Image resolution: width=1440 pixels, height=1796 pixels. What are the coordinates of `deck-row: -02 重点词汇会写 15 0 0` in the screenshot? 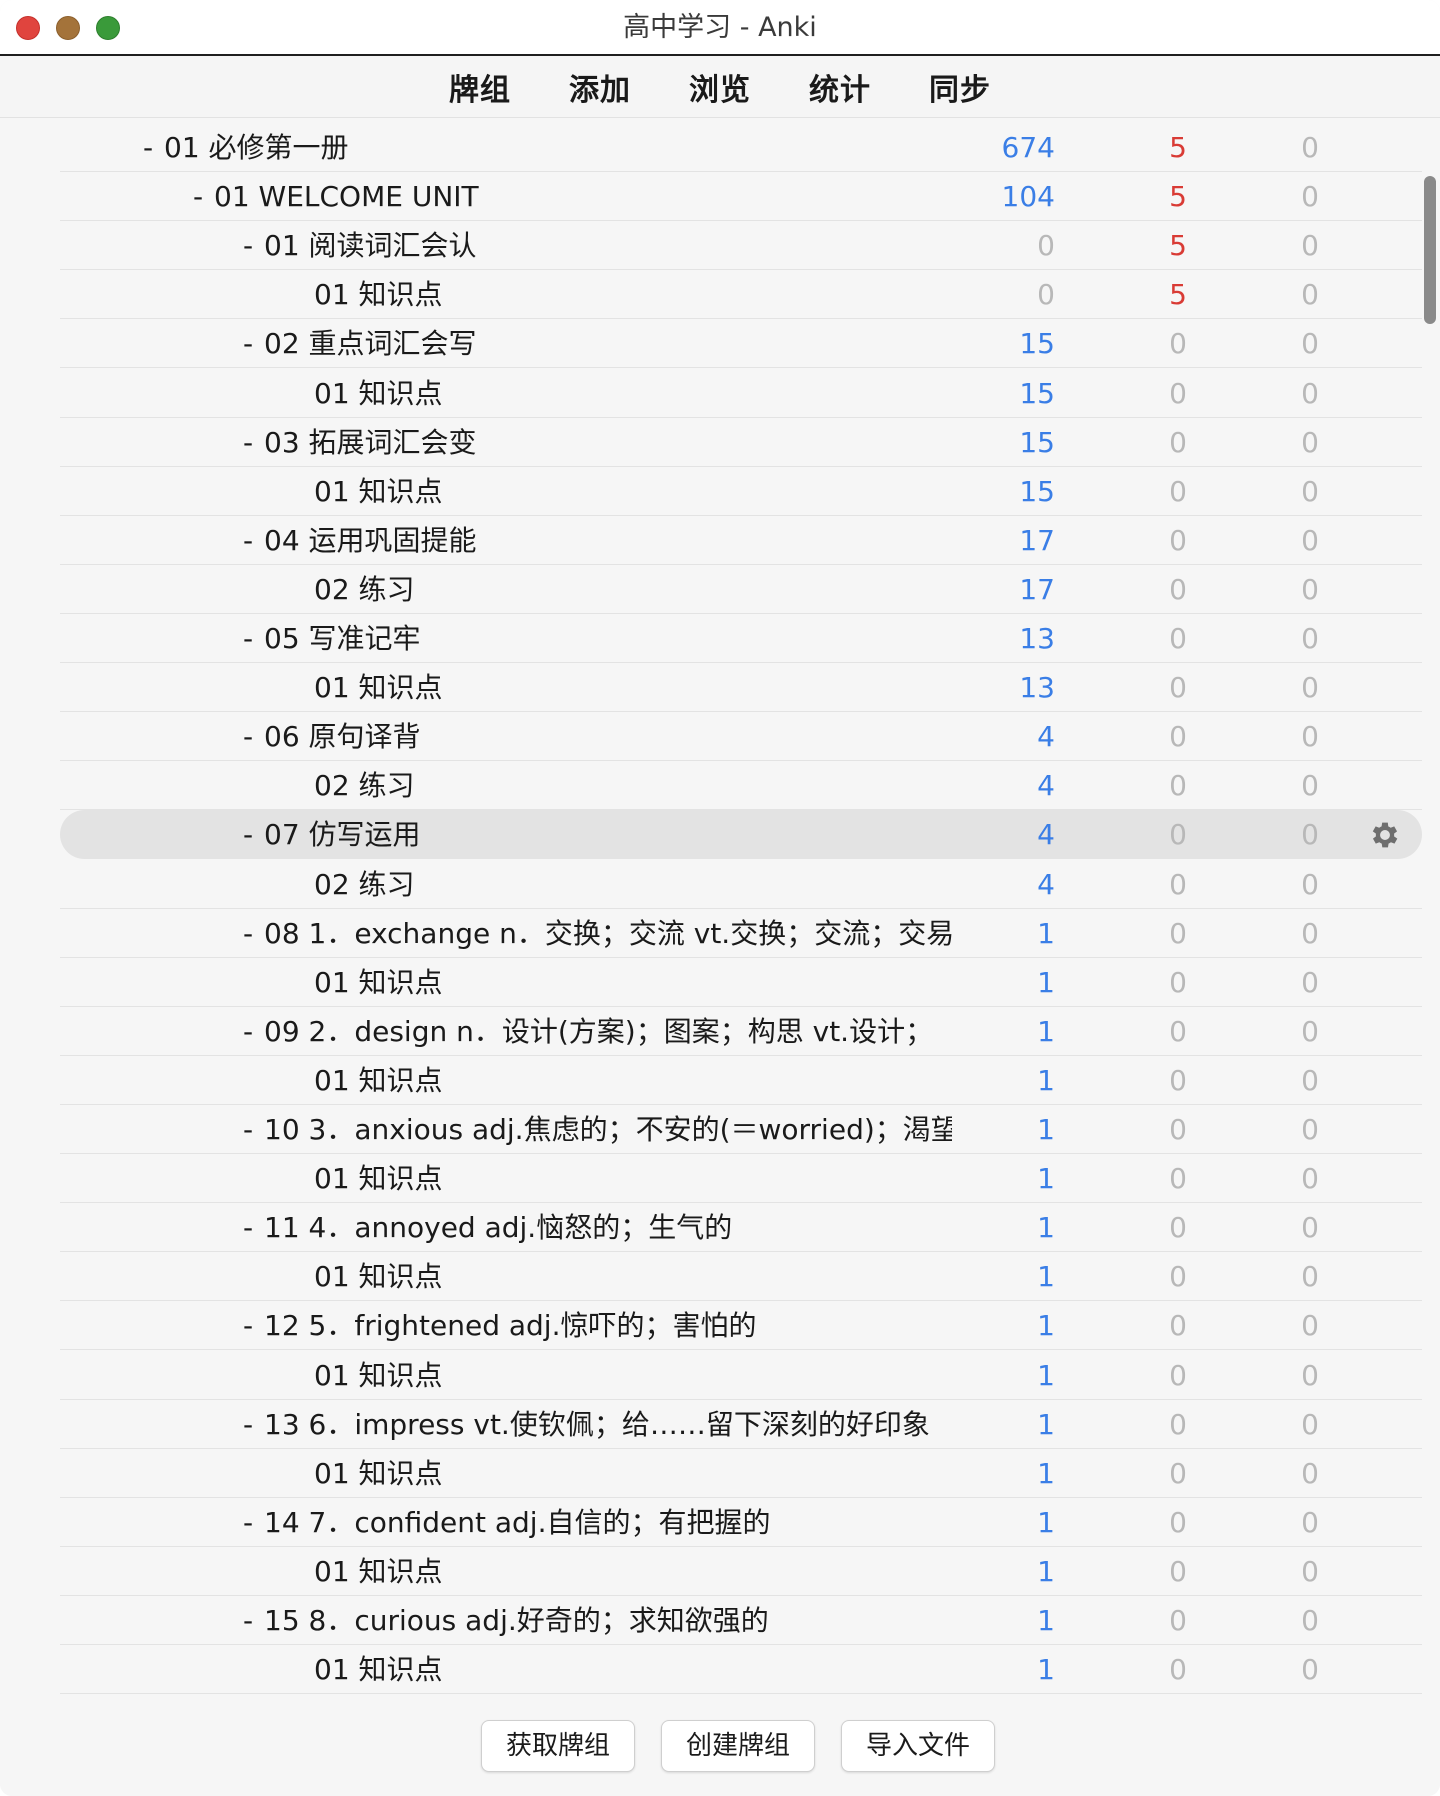 It's located at (741, 344).